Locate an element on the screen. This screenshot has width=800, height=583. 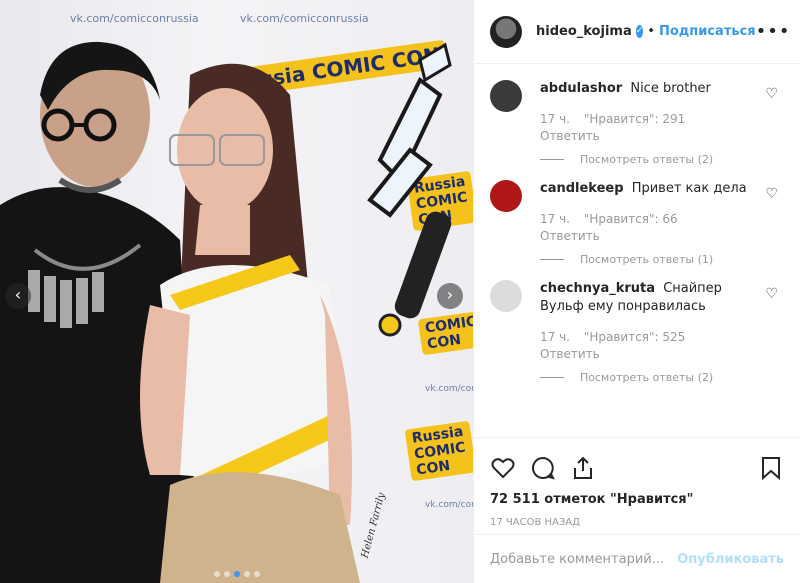
heart-icon is located at coordinates (503, 468).